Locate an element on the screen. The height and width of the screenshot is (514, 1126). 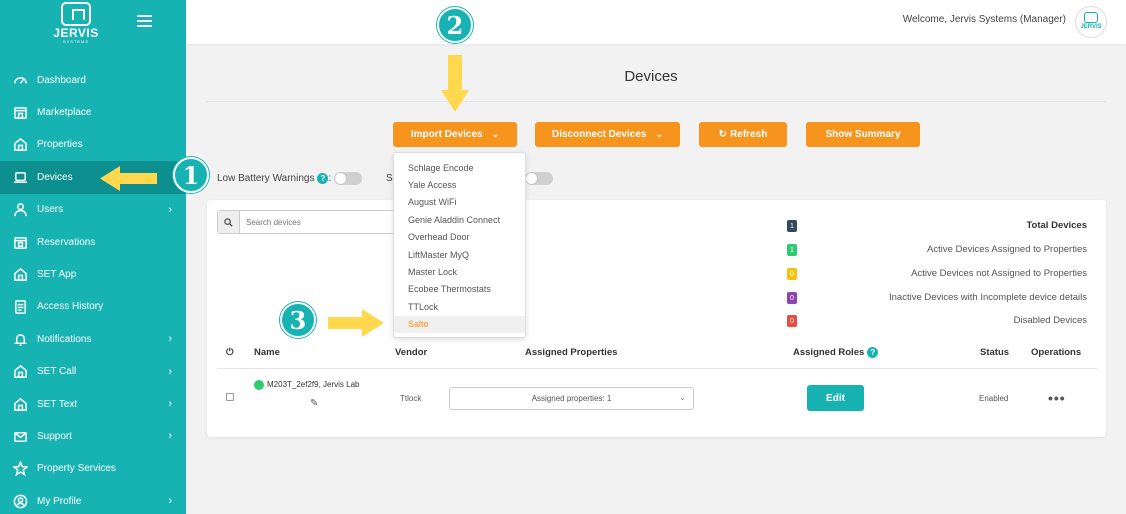
legend-row: 0 Disabled Devices is located at coordinates (937, 321).